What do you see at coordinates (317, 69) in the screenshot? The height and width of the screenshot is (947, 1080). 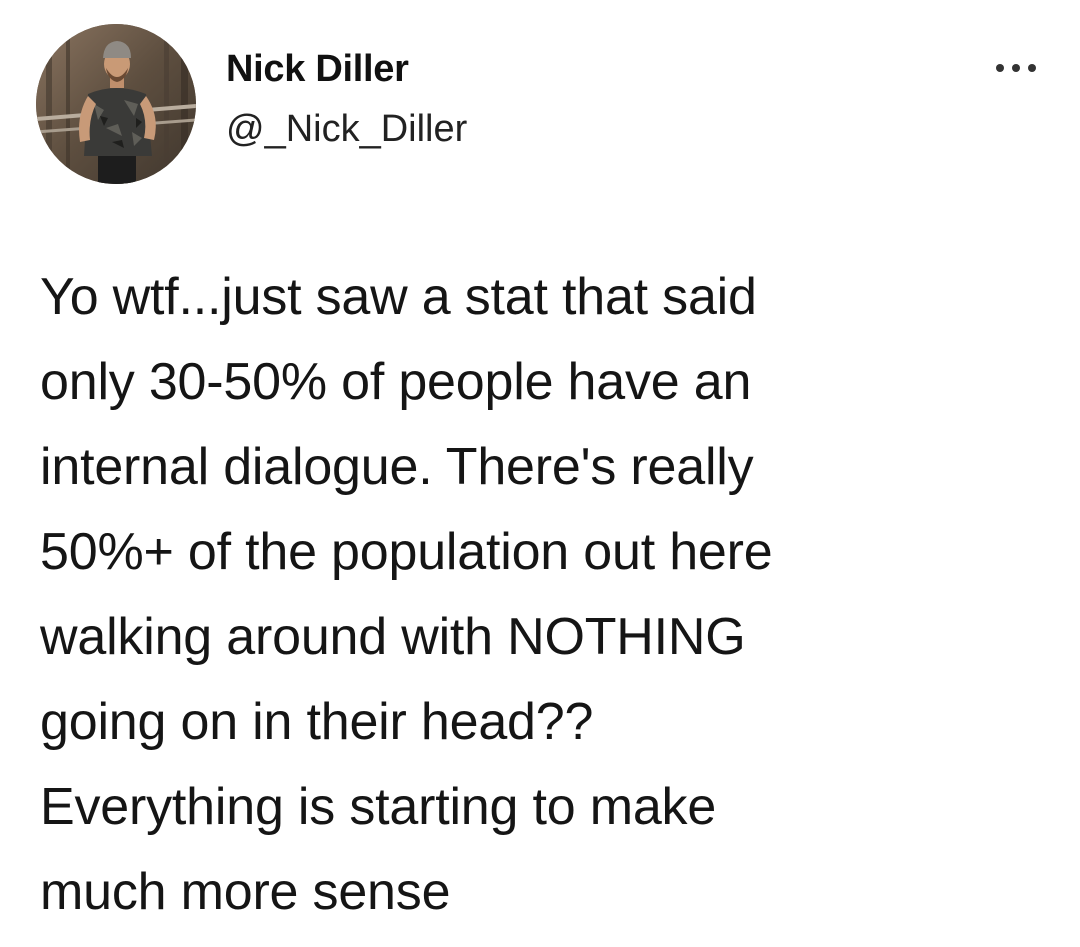 I see `author-display-name: Nick Diller` at bounding box center [317, 69].